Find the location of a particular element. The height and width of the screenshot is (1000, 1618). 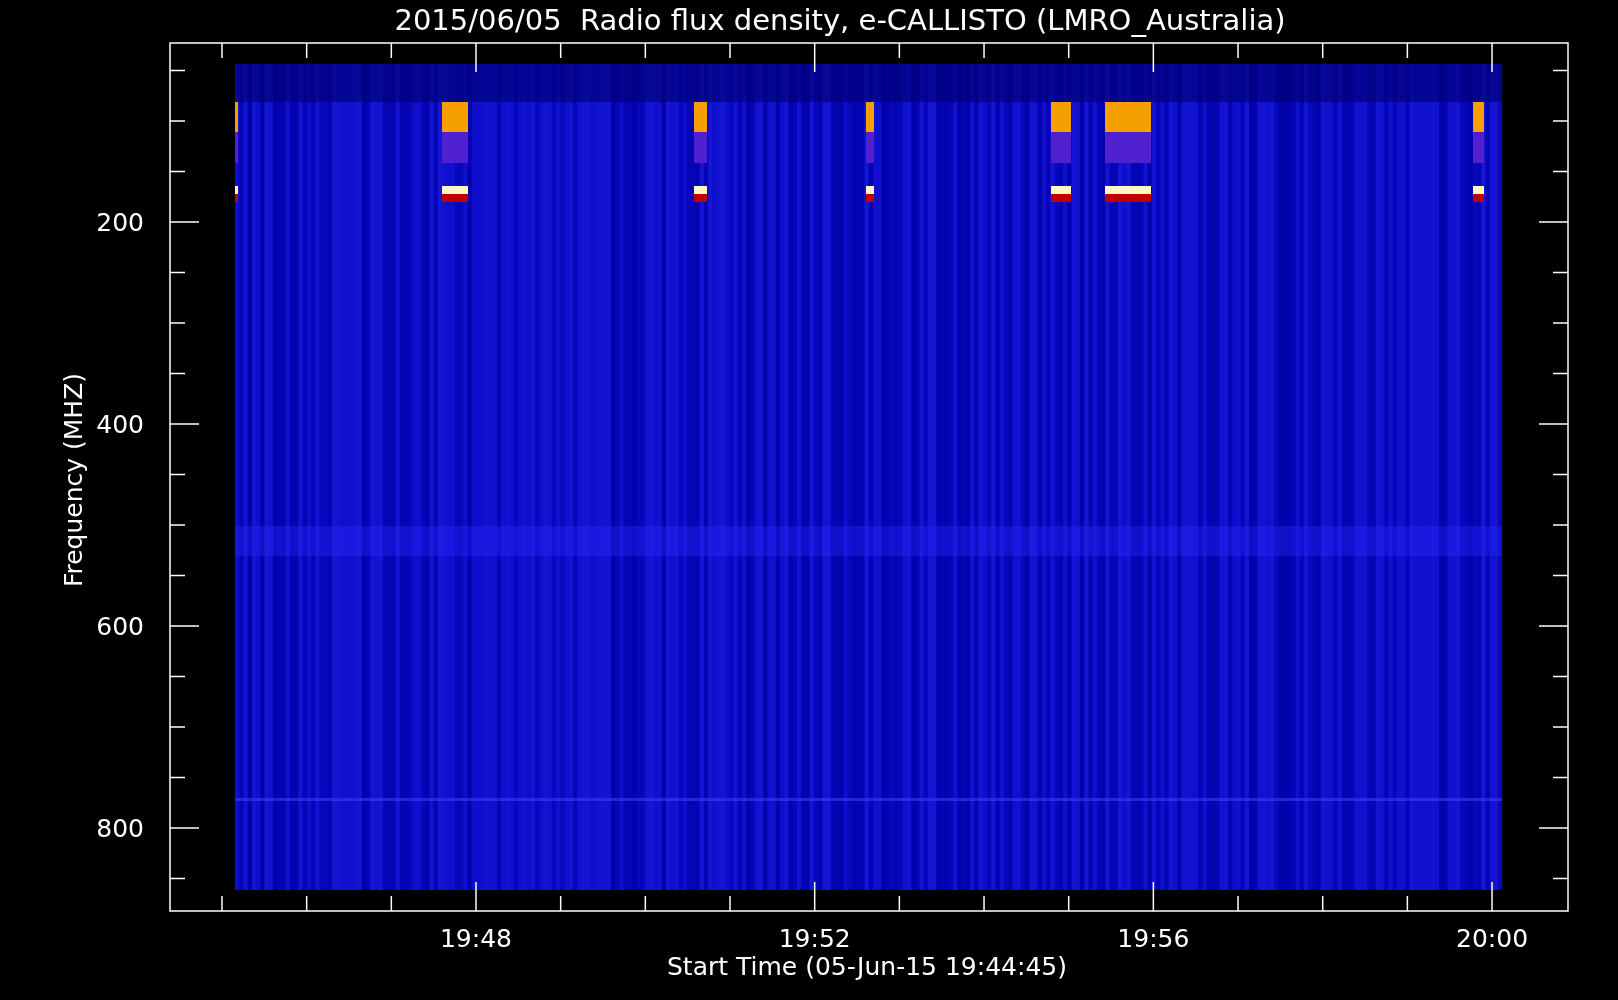

axis-title: Start Time (05-Jun-15 19:44:45) is located at coordinates (867, 966).